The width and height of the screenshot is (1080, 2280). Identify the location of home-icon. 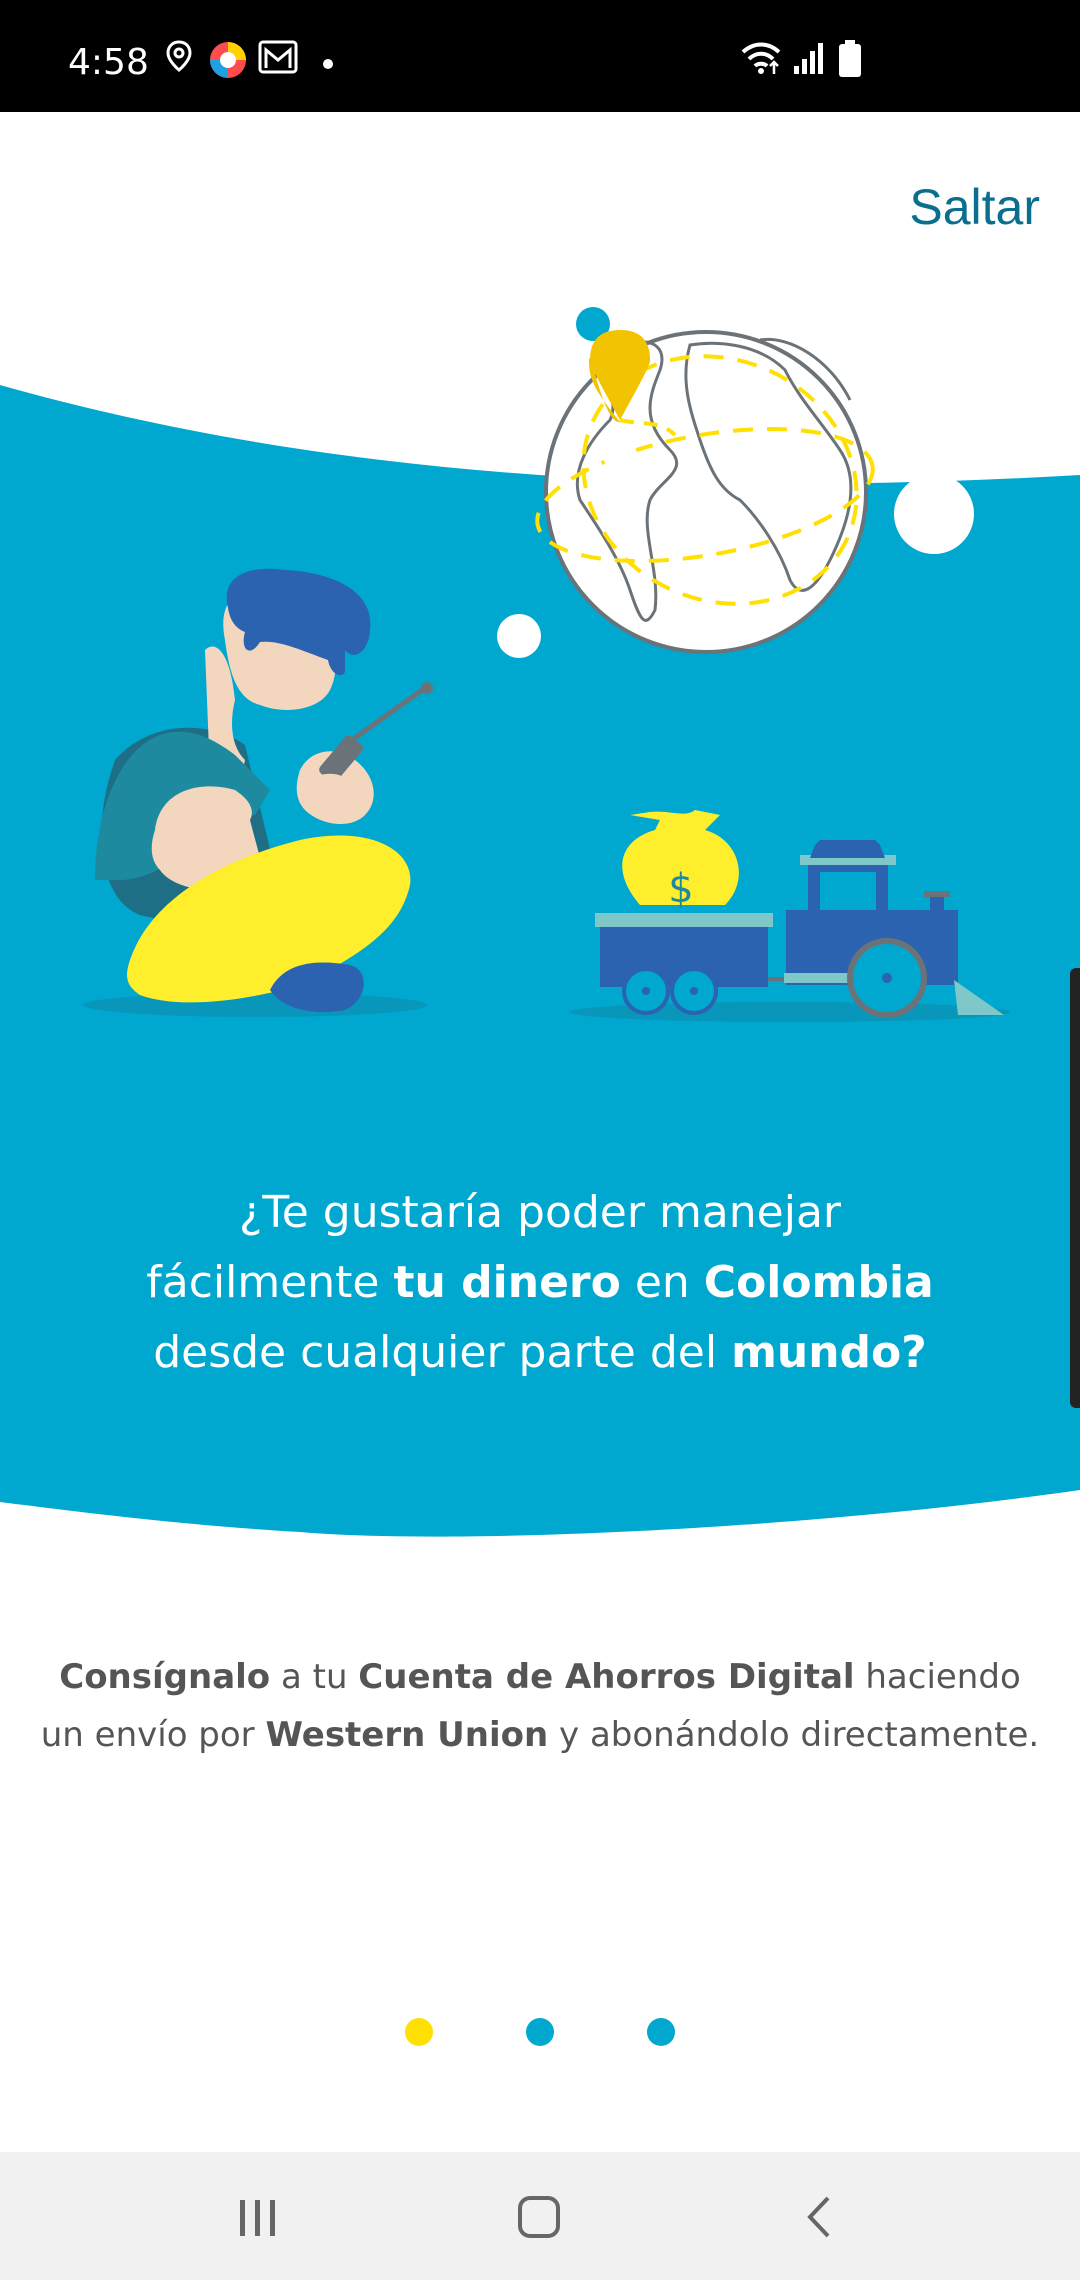
(540, 2216).